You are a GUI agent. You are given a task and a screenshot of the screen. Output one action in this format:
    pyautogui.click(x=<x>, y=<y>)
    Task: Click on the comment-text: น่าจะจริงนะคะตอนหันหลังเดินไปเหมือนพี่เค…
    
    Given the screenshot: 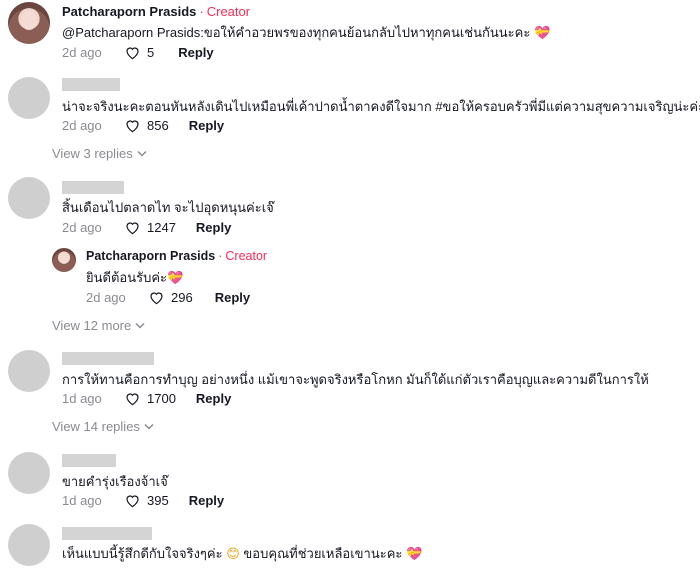 What is the action you would take?
    pyautogui.click(x=381, y=106)
    